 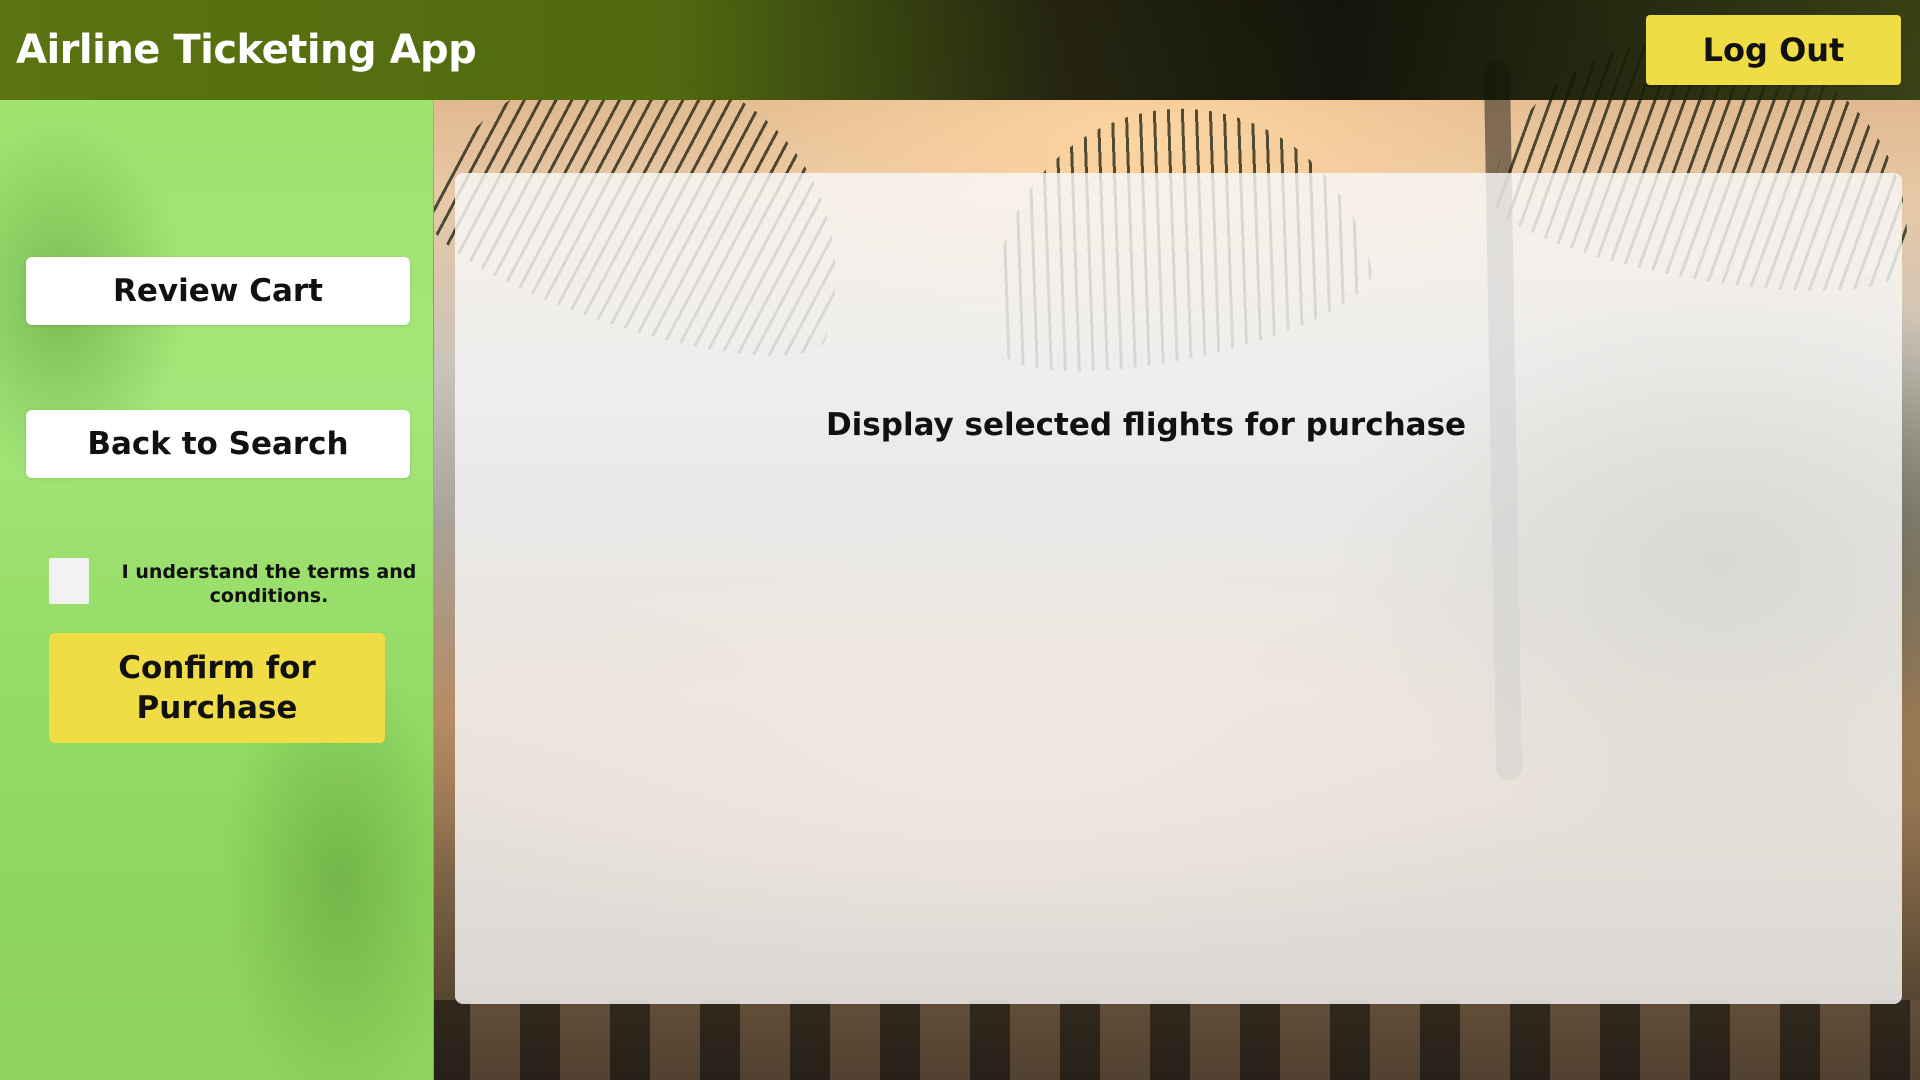 What do you see at coordinates (218, 444) in the screenshot?
I see `back-to-search-button: Back to Search` at bounding box center [218, 444].